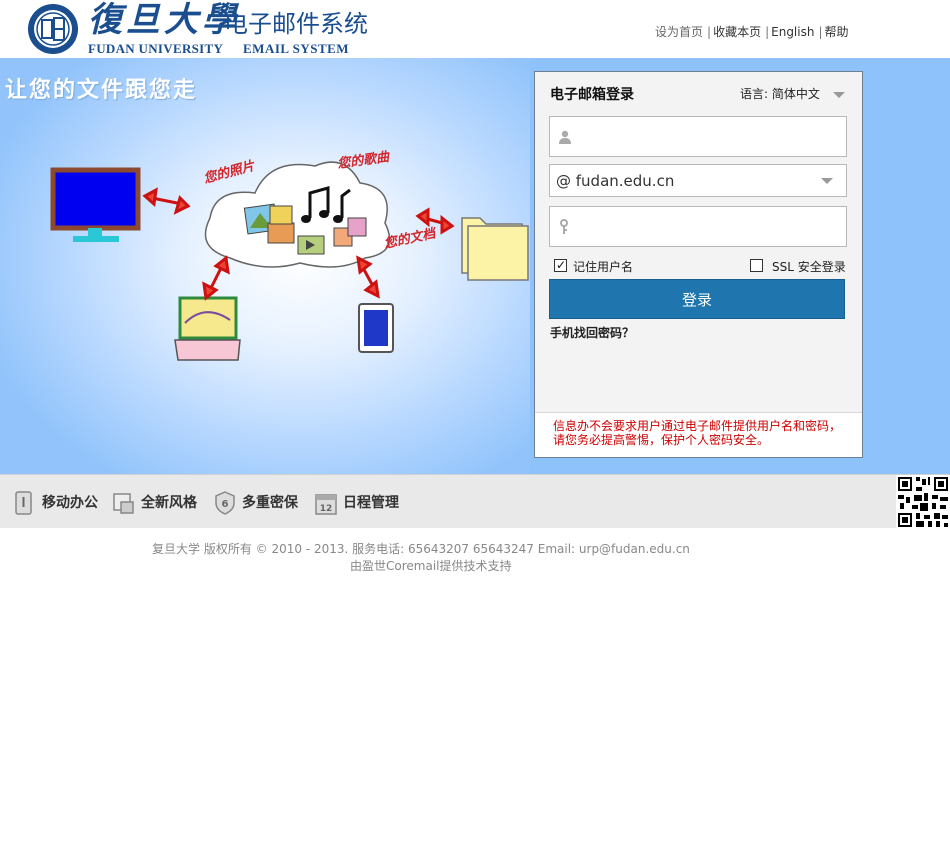  Describe the element at coordinates (411, 238) in the screenshot. I see `caption-documents: 您的文档` at that location.